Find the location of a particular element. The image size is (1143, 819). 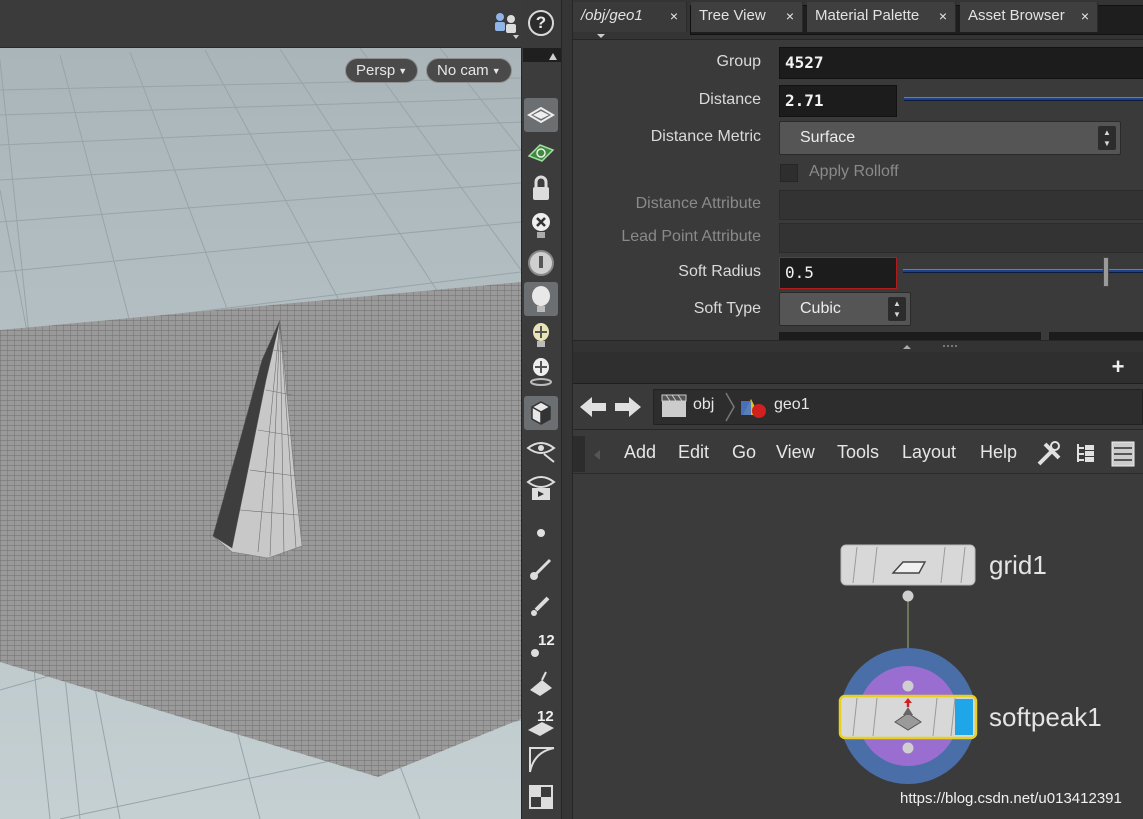

tab-network-editor: /obj/geo1 × is located at coordinates (630, 17).